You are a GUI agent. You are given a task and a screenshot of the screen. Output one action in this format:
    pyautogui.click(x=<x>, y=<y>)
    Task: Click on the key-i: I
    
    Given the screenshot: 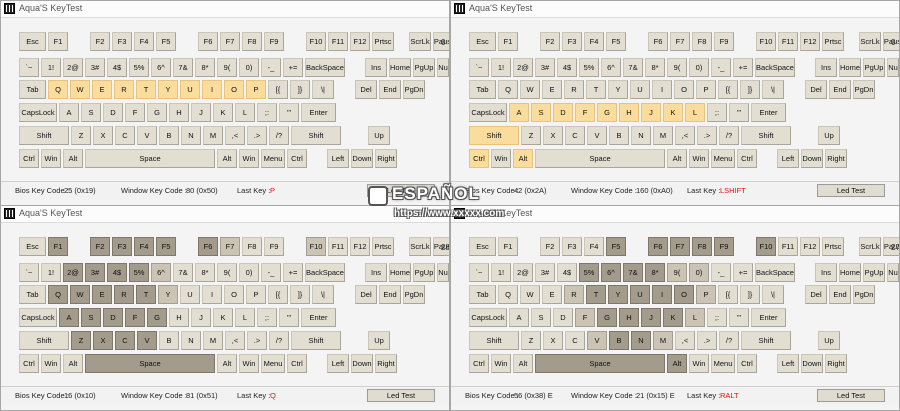 What is the action you would take?
    pyautogui.click(x=212, y=89)
    